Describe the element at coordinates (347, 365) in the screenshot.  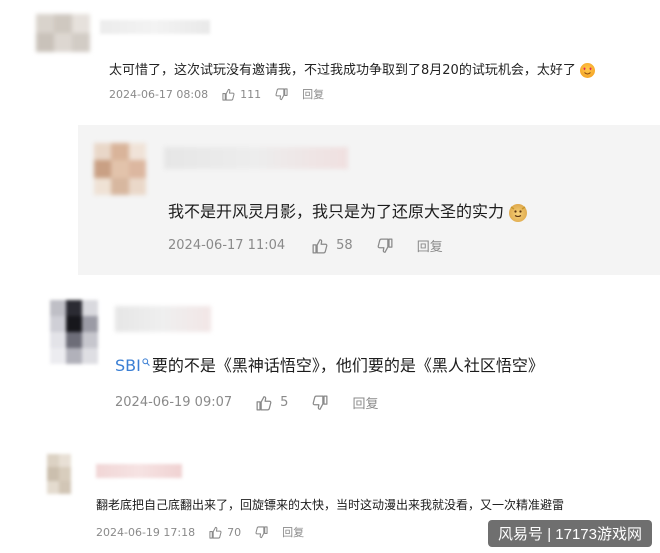
I see `comment-text-content: 要的不是《黑神话悟空》，他们要的是《黑人社区悟空》` at that location.